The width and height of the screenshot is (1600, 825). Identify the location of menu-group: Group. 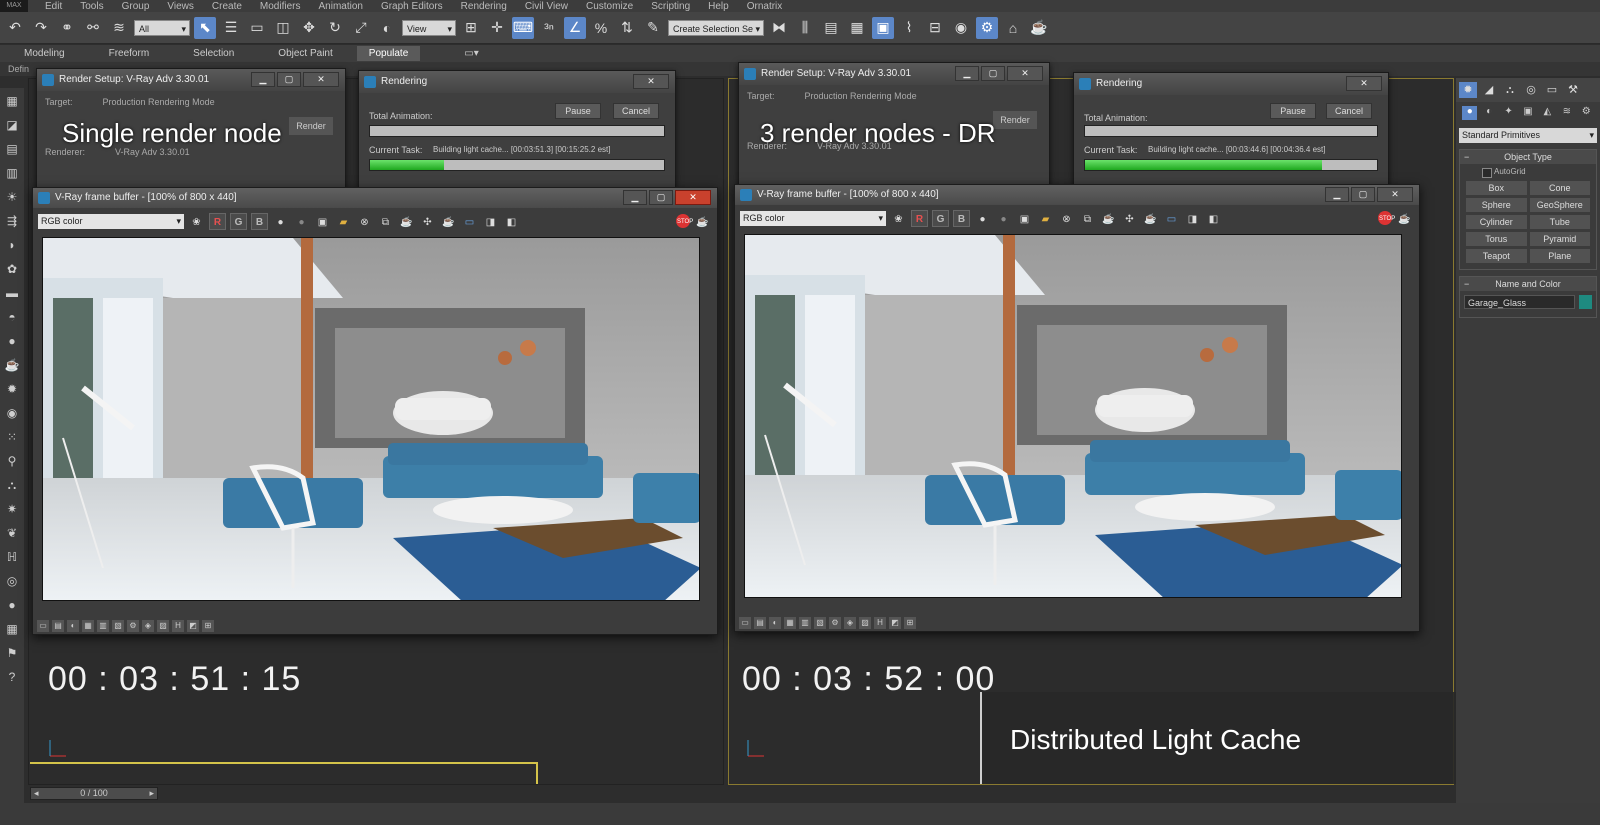
(136, 6).